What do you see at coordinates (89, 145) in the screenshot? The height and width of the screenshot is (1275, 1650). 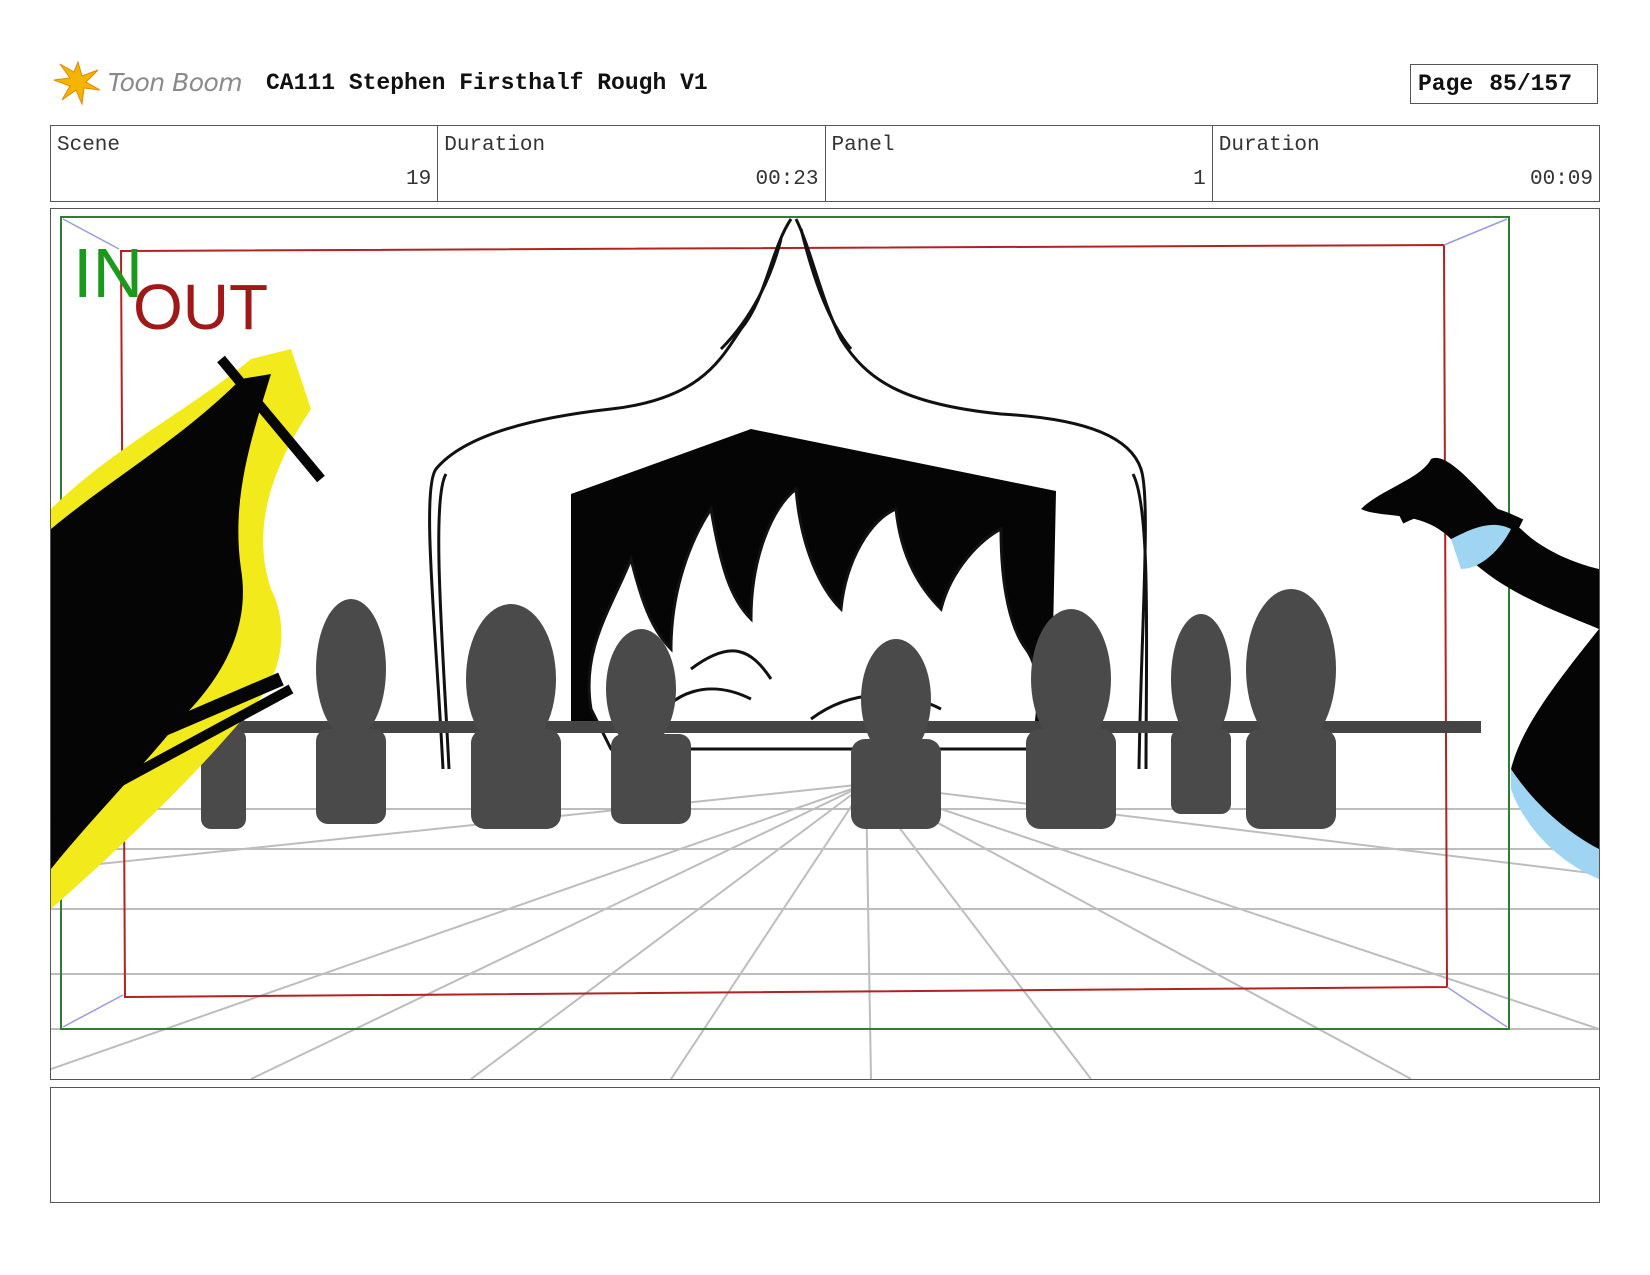 I see `scene-label: Scene` at bounding box center [89, 145].